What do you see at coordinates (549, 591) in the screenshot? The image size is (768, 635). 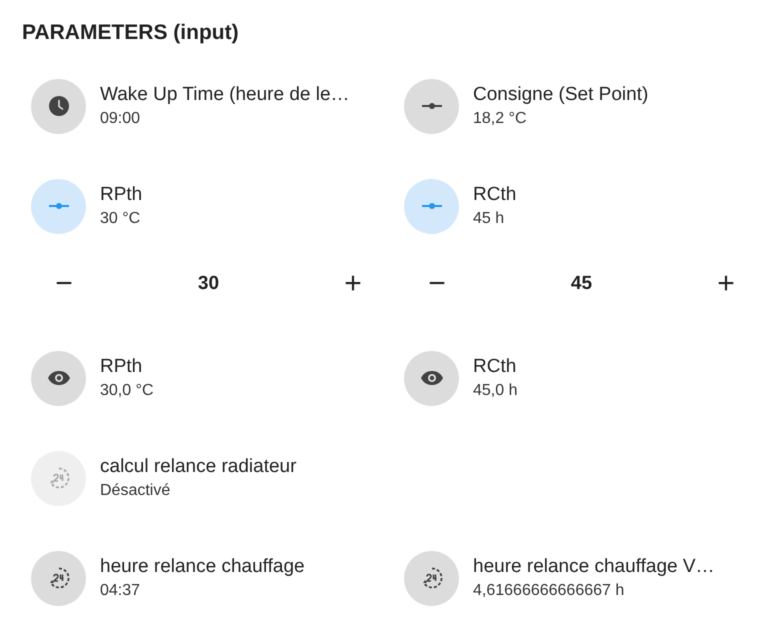 I see `entity-state: 4,61666666666667 h` at bounding box center [549, 591].